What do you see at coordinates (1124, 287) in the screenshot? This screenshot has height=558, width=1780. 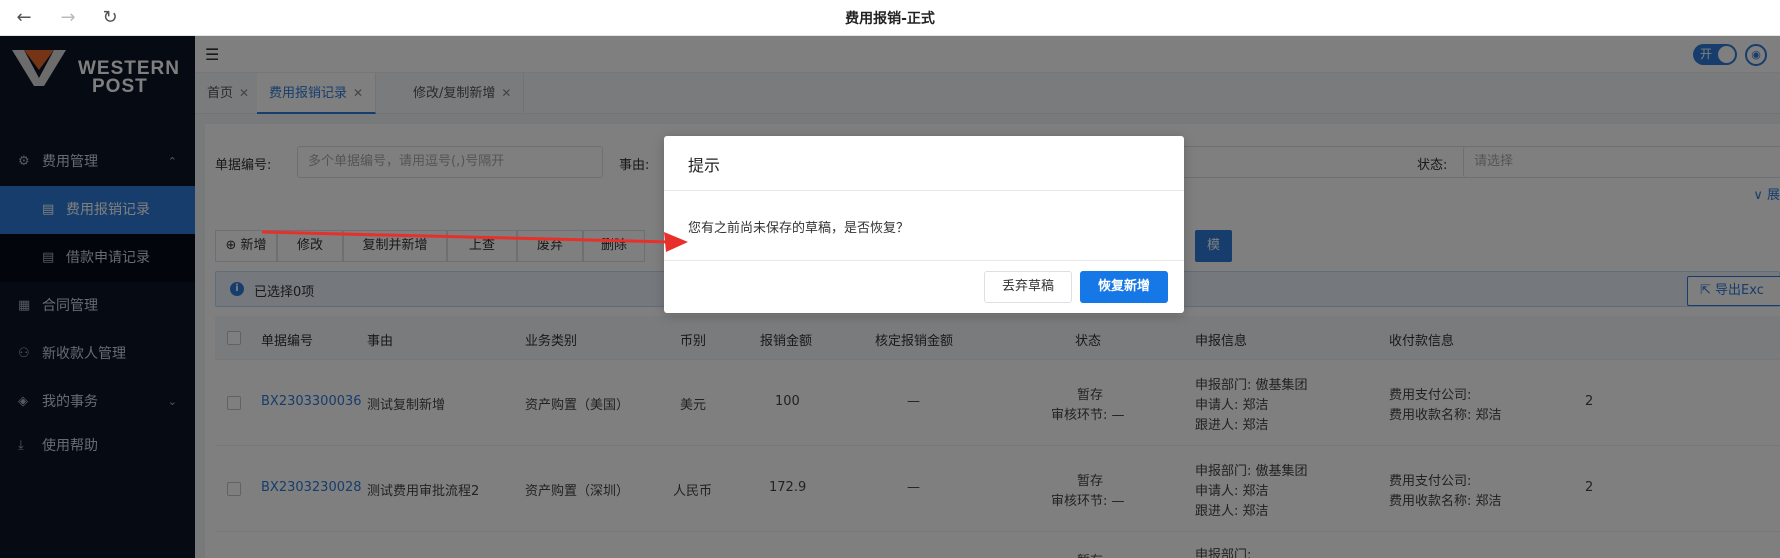 I see `restore-add-button: 恢复新增` at bounding box center [1124, 287].